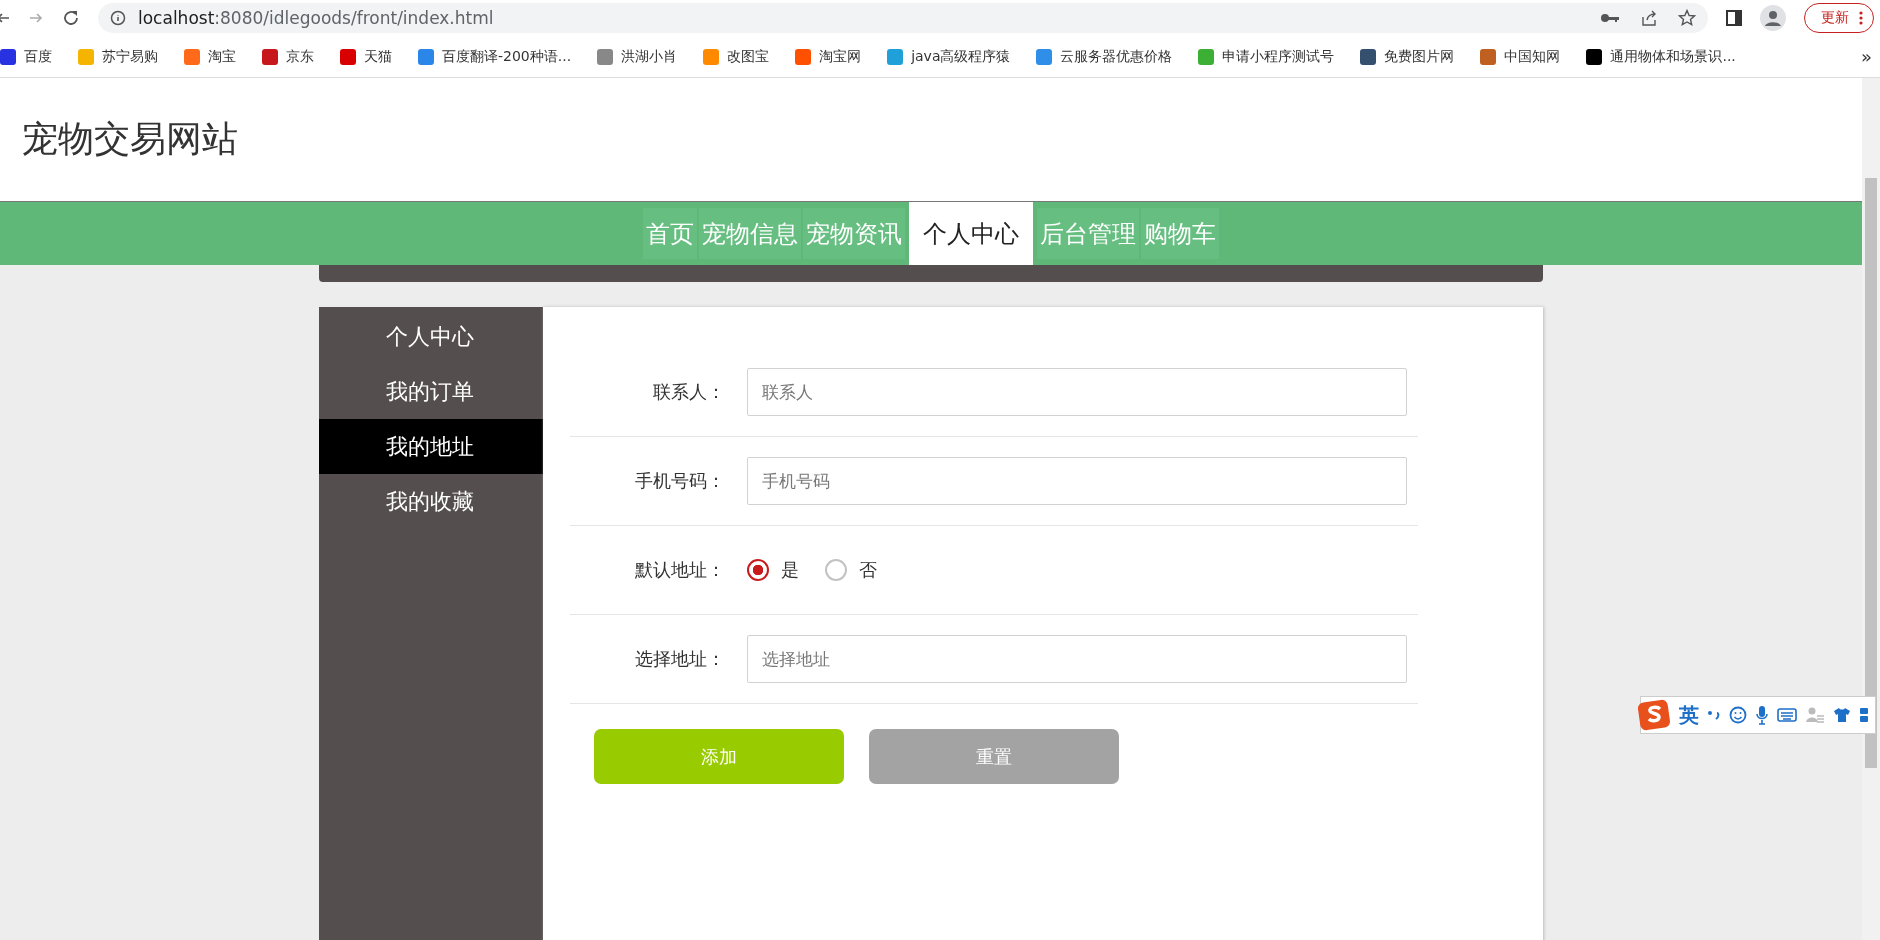  I want to click on field-label: 选择地址：, so click(680, 659).